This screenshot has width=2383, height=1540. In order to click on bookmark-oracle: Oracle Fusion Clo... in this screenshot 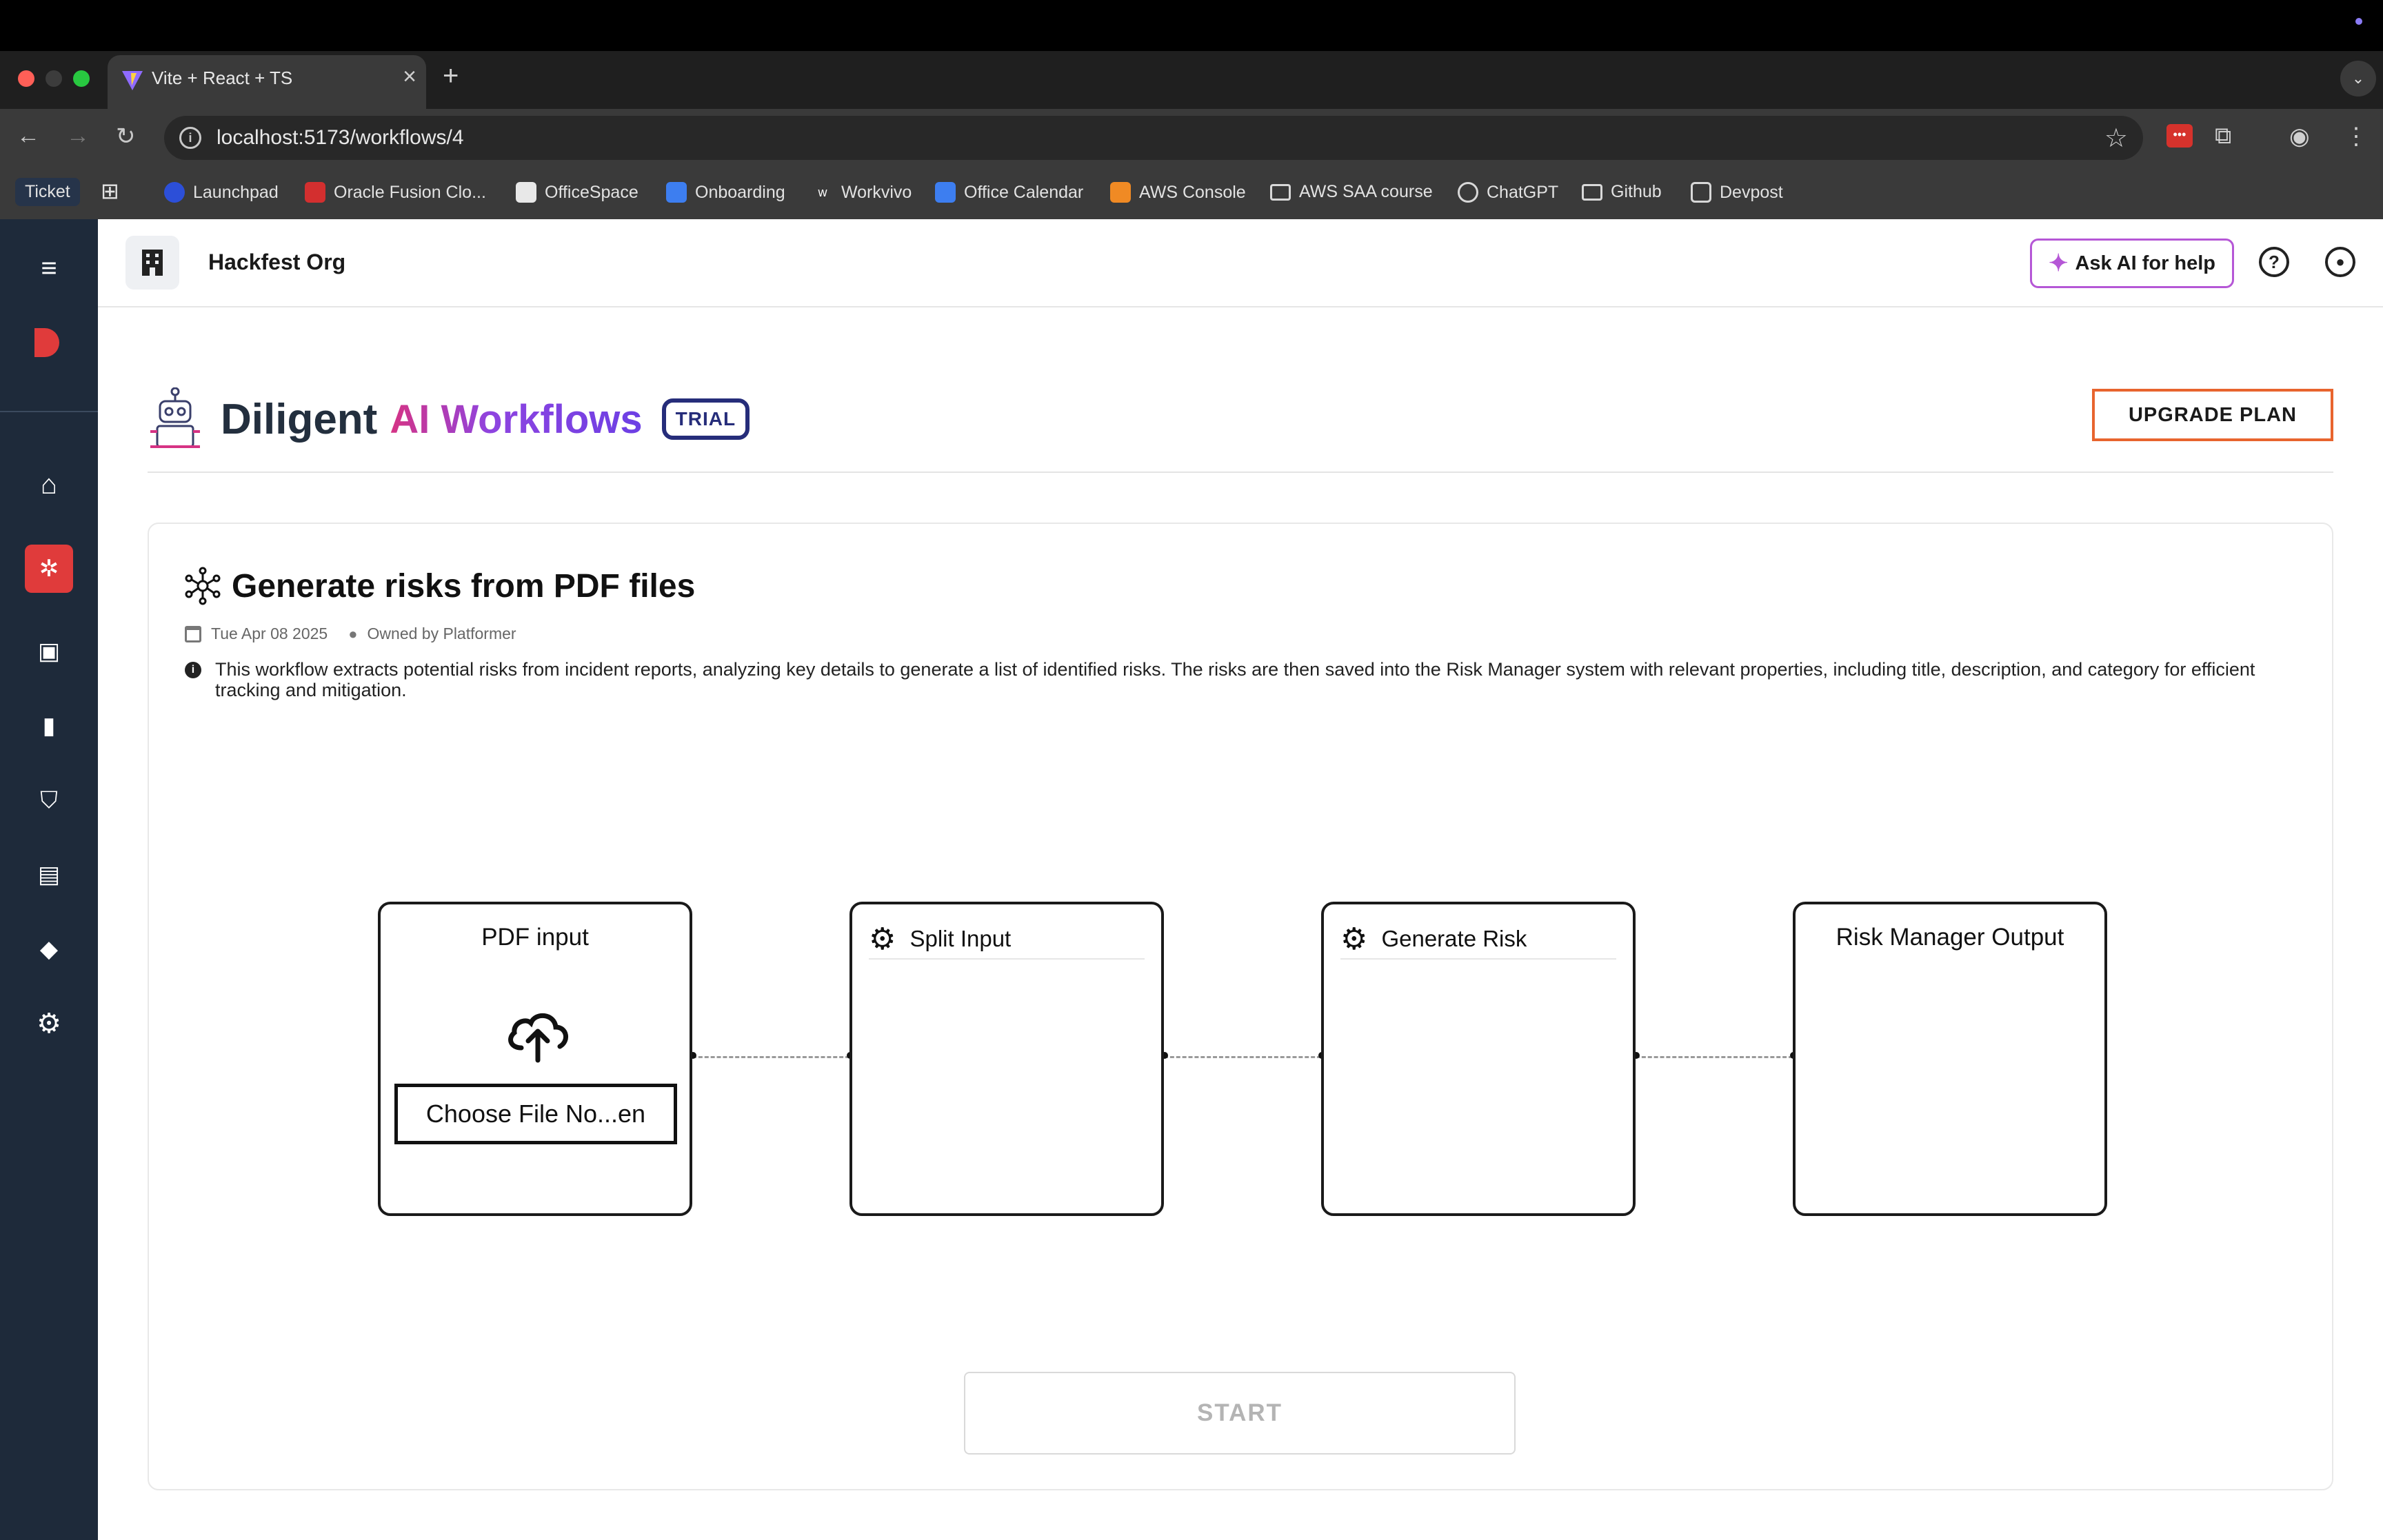, I will do `click(395, 193)`.